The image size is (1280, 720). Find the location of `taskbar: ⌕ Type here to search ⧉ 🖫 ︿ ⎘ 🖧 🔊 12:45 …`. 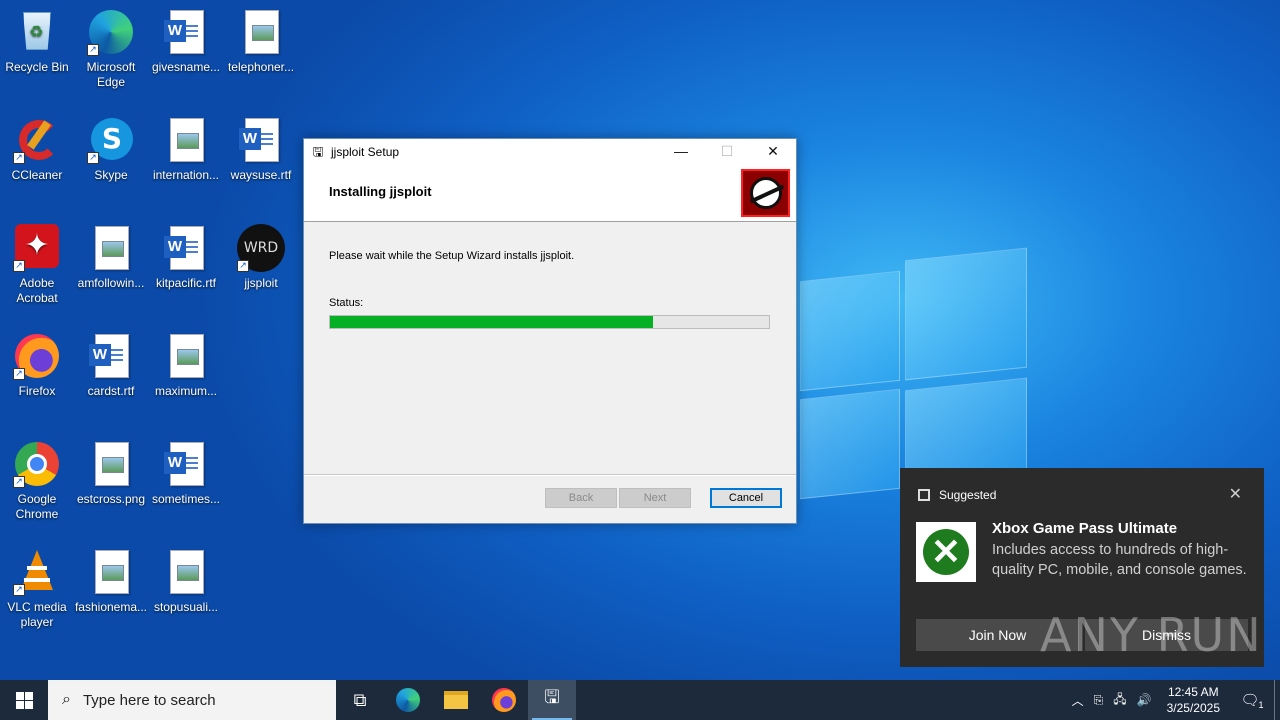

taskbar: ⌕ Type here to search ⧉ 🖫 ︿ ⎘ 🖧 🔊 12:45 … is located at coordinates (640, 700).